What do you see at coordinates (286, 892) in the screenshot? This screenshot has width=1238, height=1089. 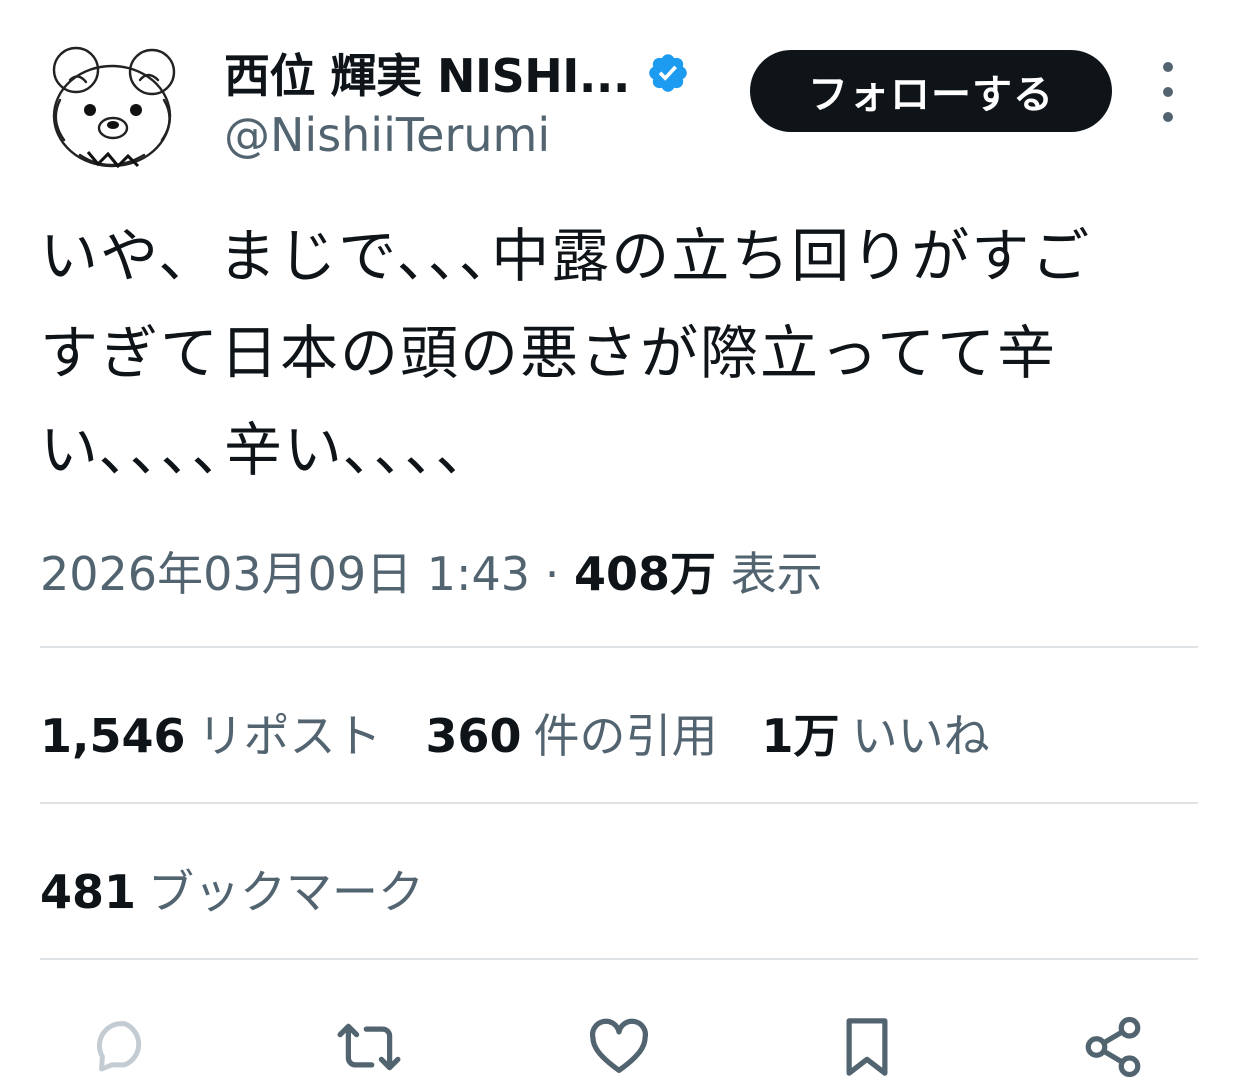 I see `bookmark-label: ブックマーク` at bounding box center [286, 892].